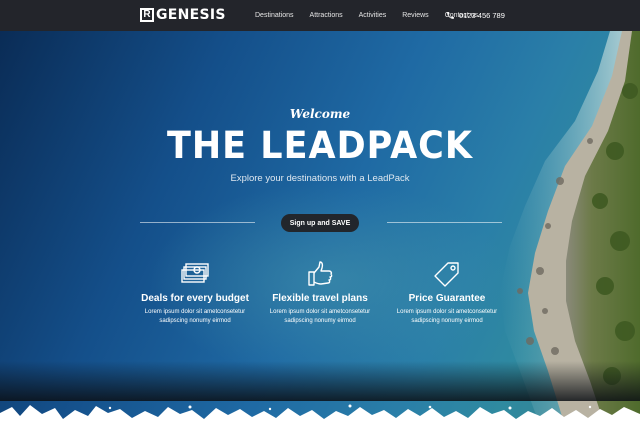 Image resolution: width=640 pixels, height=426 pixels. Describe the element at coordinates (320, 273) in the screenshot. I see `thumbs-up-icon` at that location.